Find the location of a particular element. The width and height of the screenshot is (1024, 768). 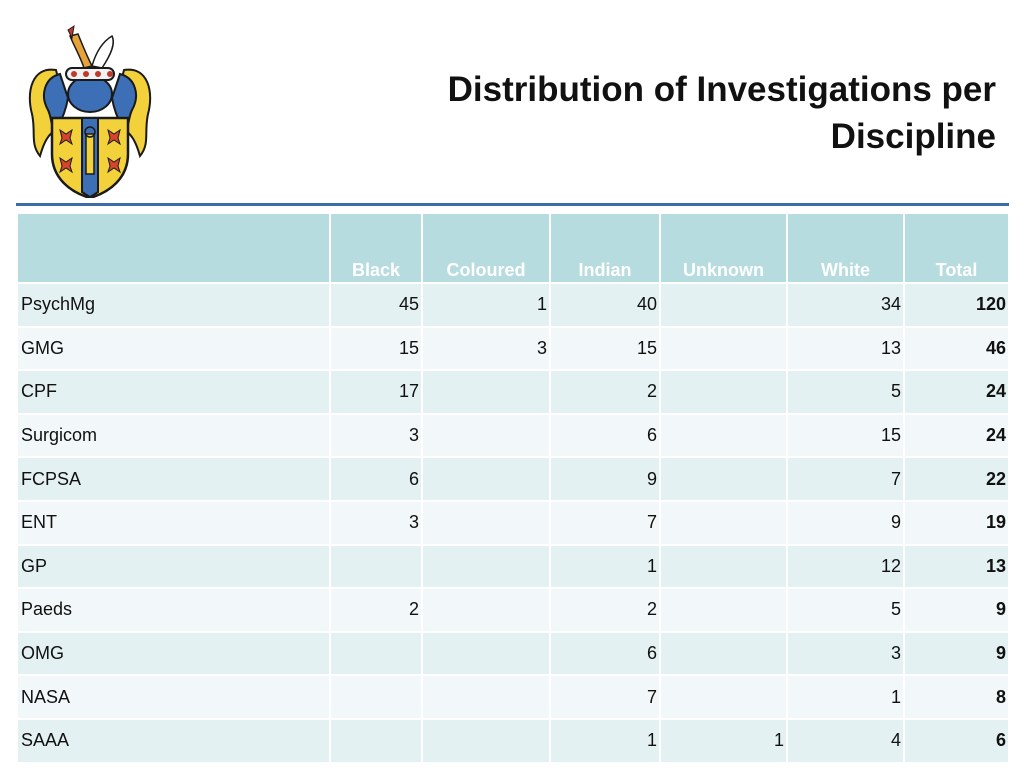

discipline-cell: ENT is located at coordinates (173, 522).